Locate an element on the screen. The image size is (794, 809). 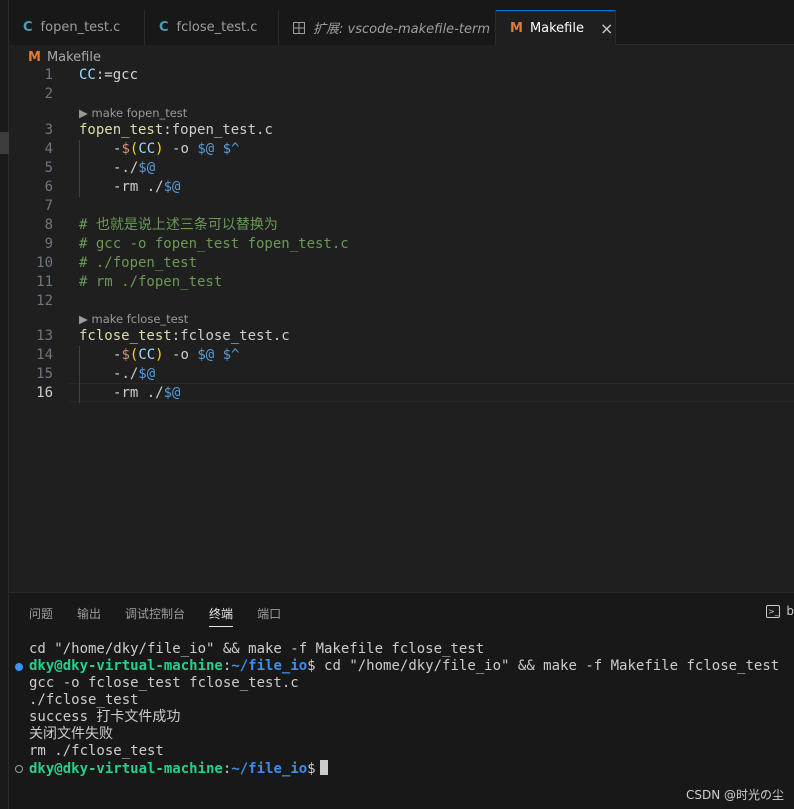
tab-label: 扩展: vscode-makefile-term is located at coordinates (401, 29).